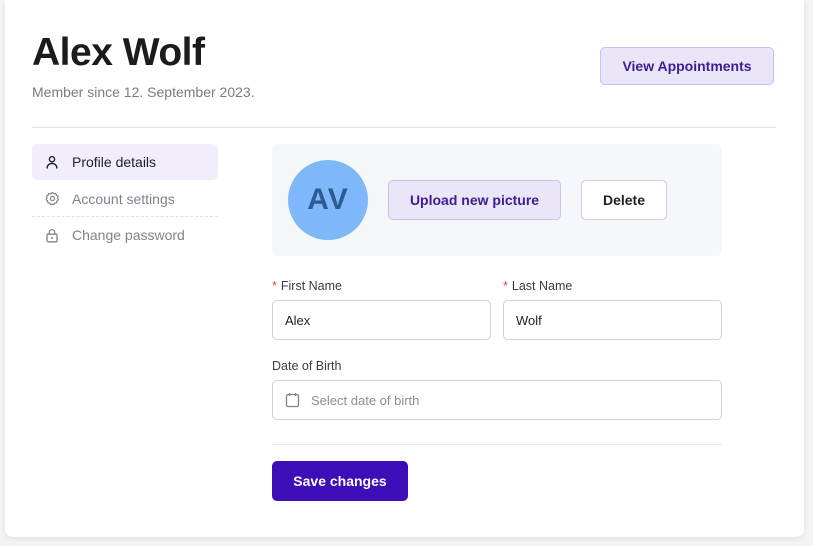 Image resolution: width=813 pixels, height=546 pixels. Describe the element at coordinates (474, 200) in the screenshot. I see `upload-picture-button: Upload new picture` at that location.